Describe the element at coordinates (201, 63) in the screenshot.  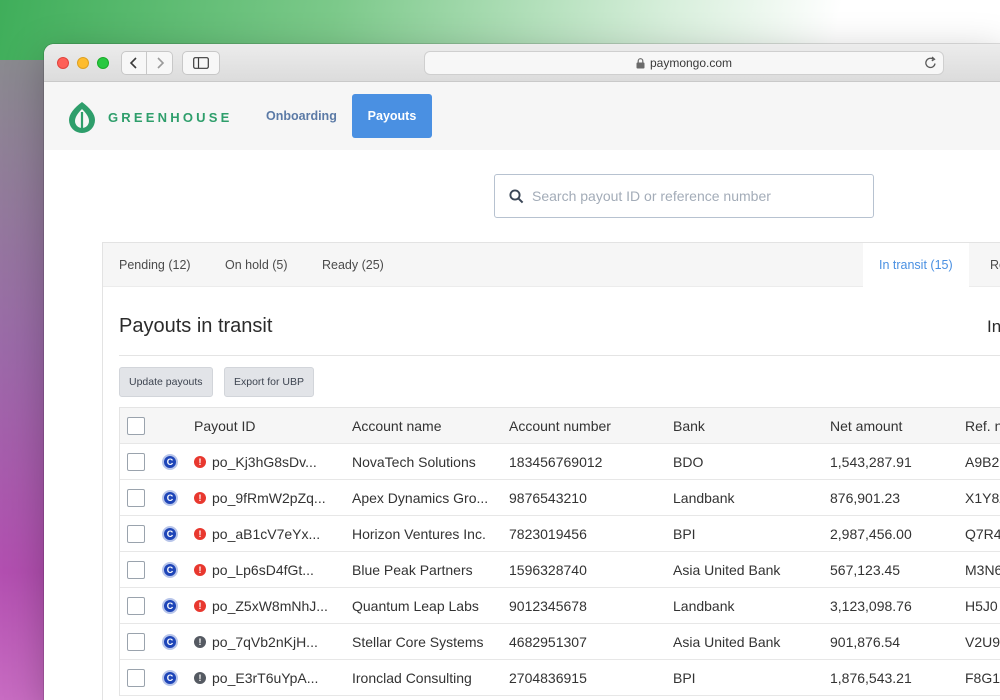
I see `sidebar-toggle-button` at that location.